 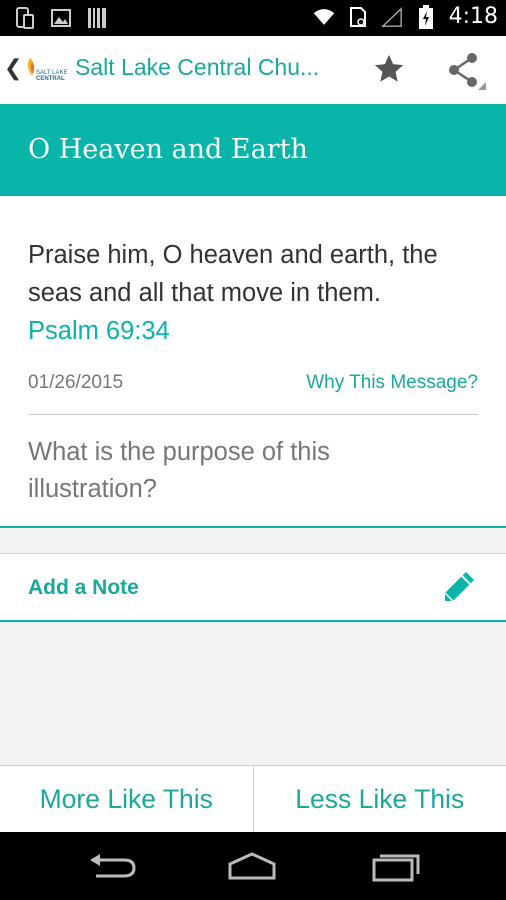 I want to click on recent-apps-icon, so click(x=396, y=866).